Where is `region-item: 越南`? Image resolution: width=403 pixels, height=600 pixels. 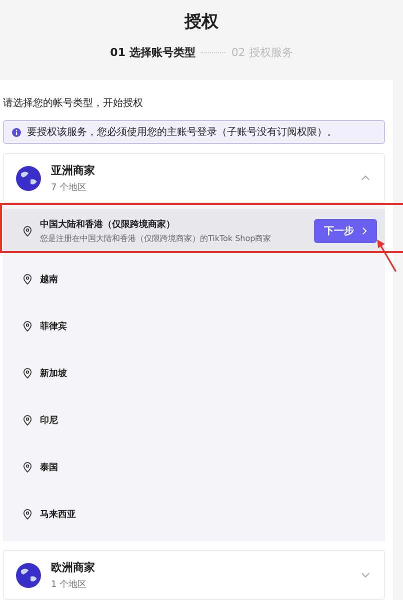 region-item: 越南 is located at coordinates (194, 279).